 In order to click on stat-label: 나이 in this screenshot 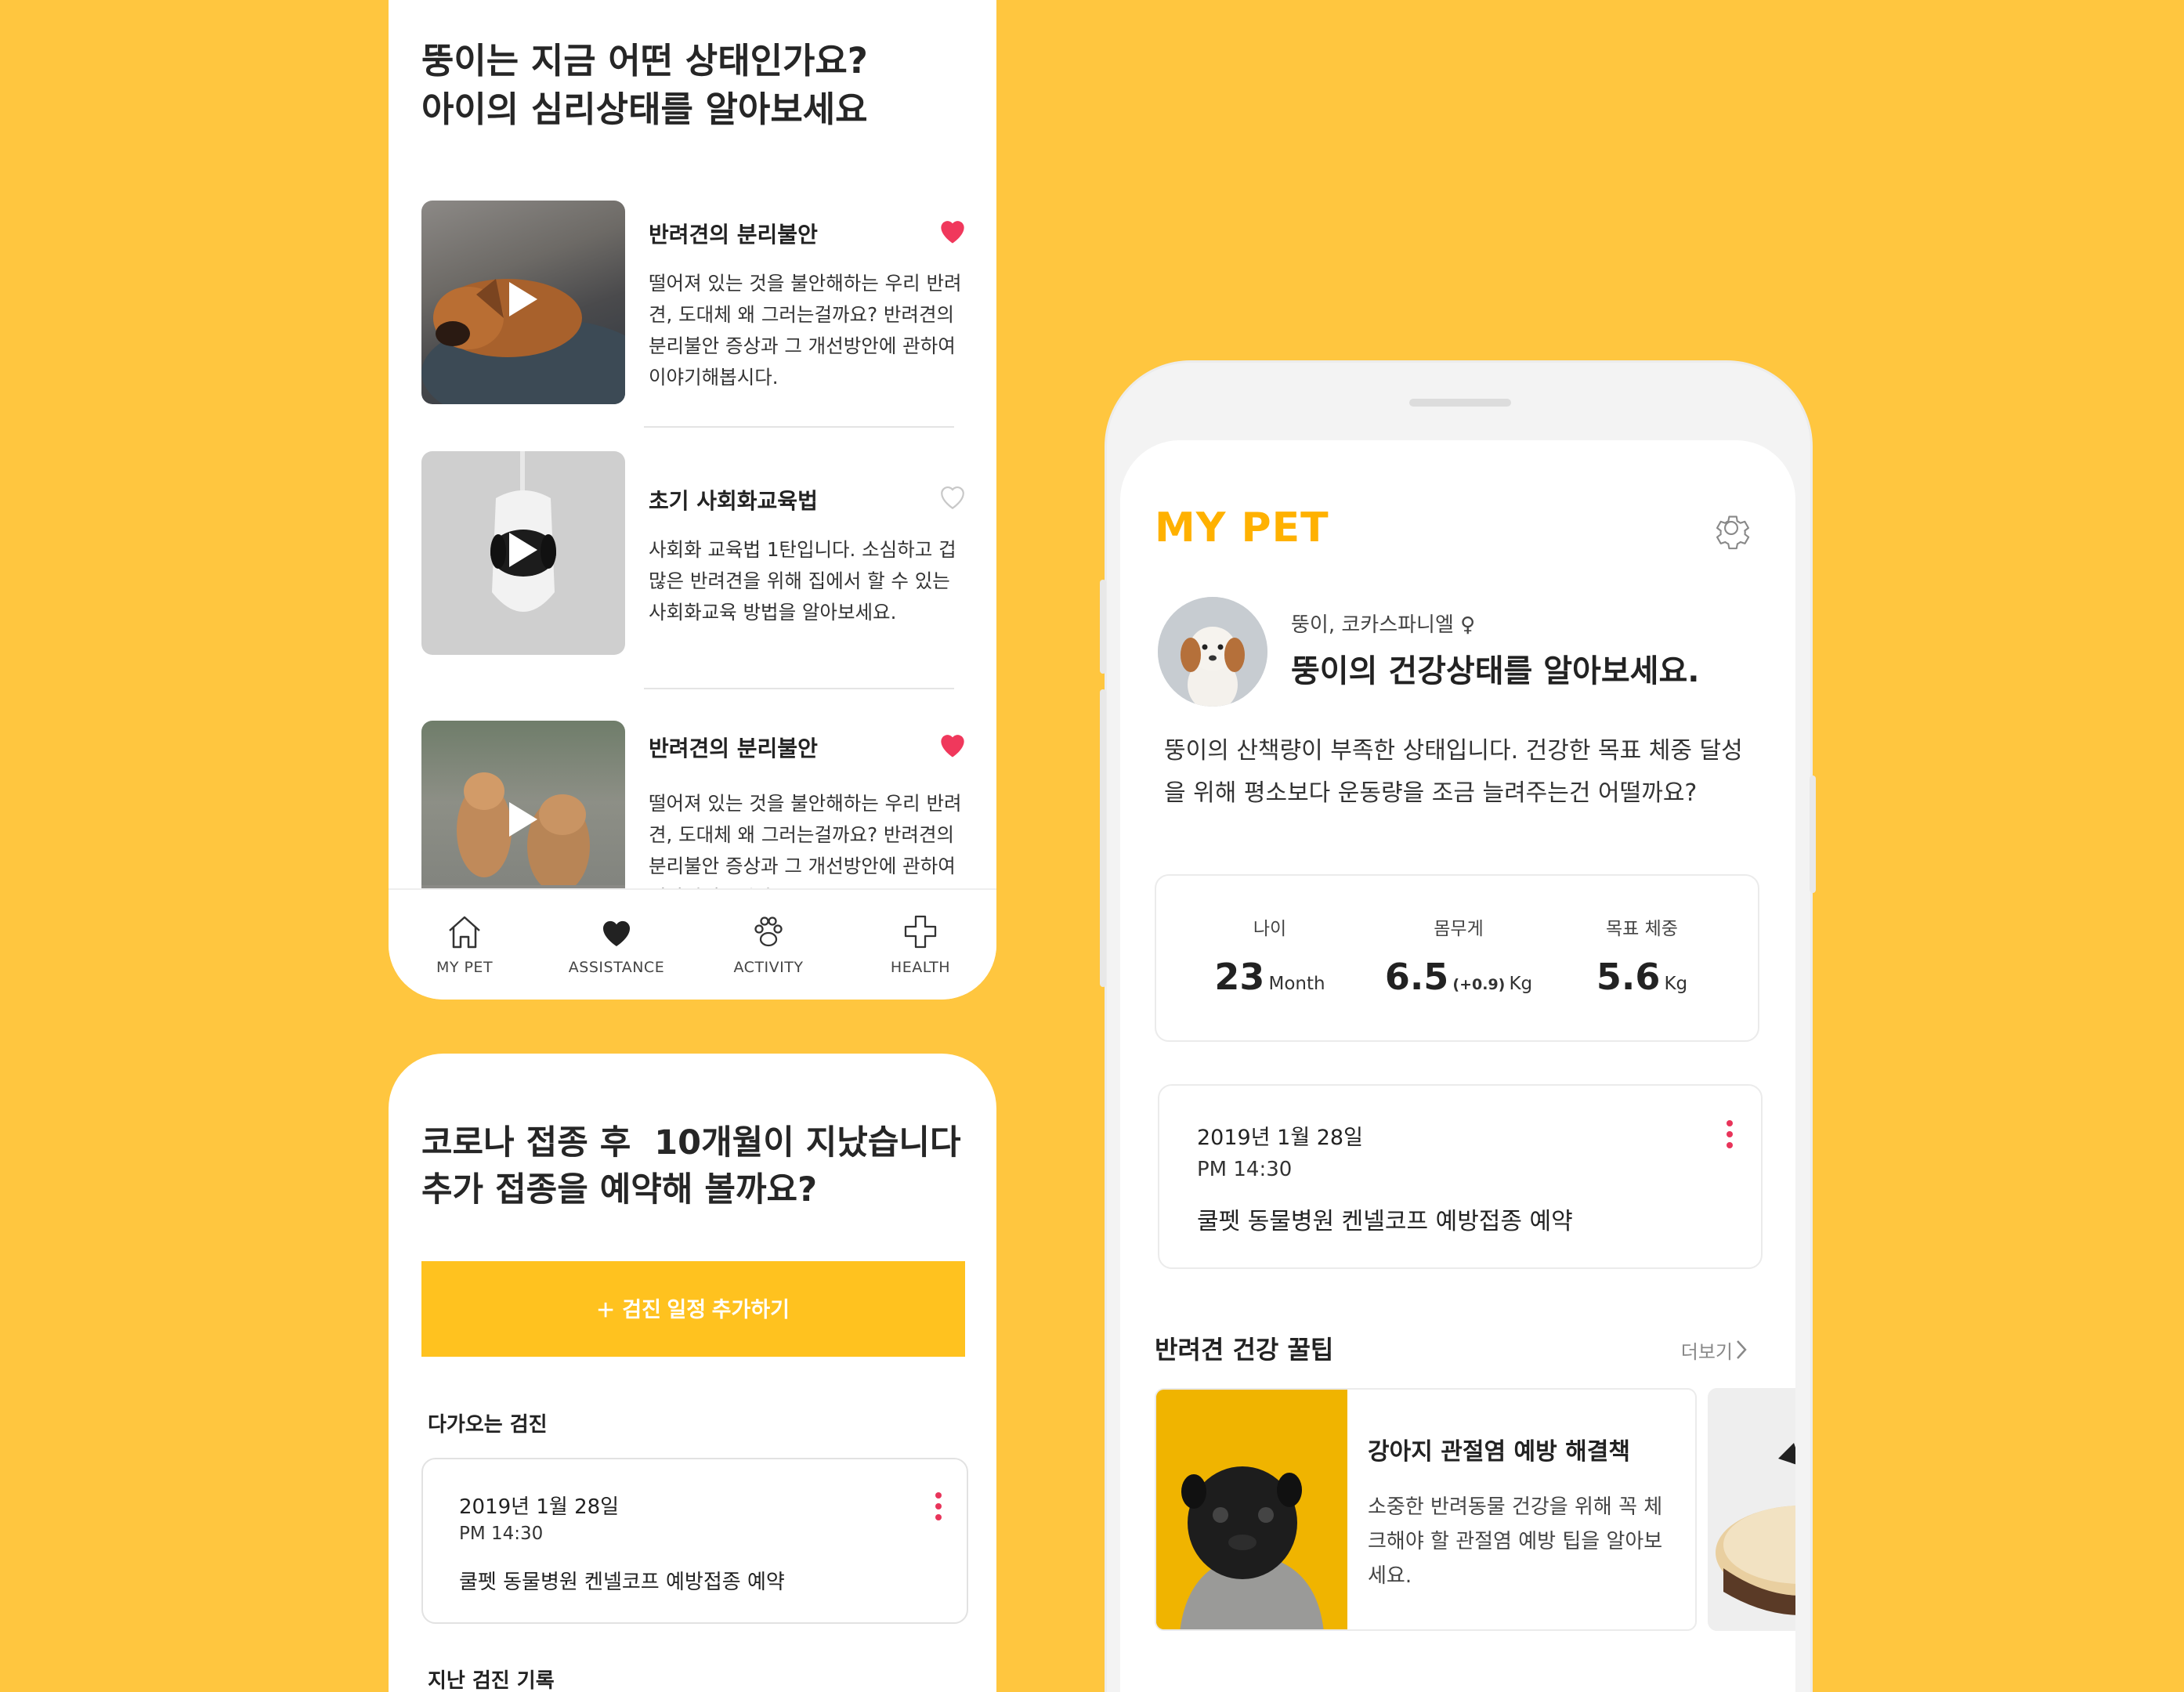, I will do `click(1270, 929)`.